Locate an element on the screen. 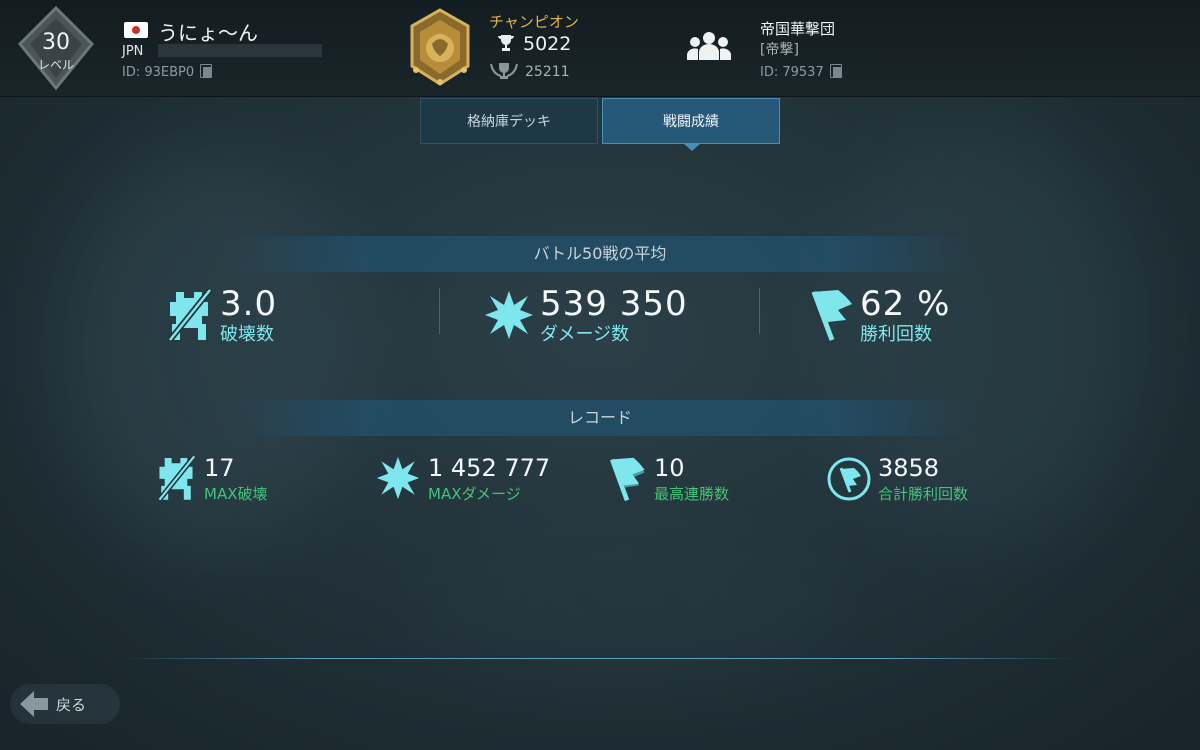 This screenshot has height=750, width=1200. level-number: 30 is located at coordinates (56, 42).